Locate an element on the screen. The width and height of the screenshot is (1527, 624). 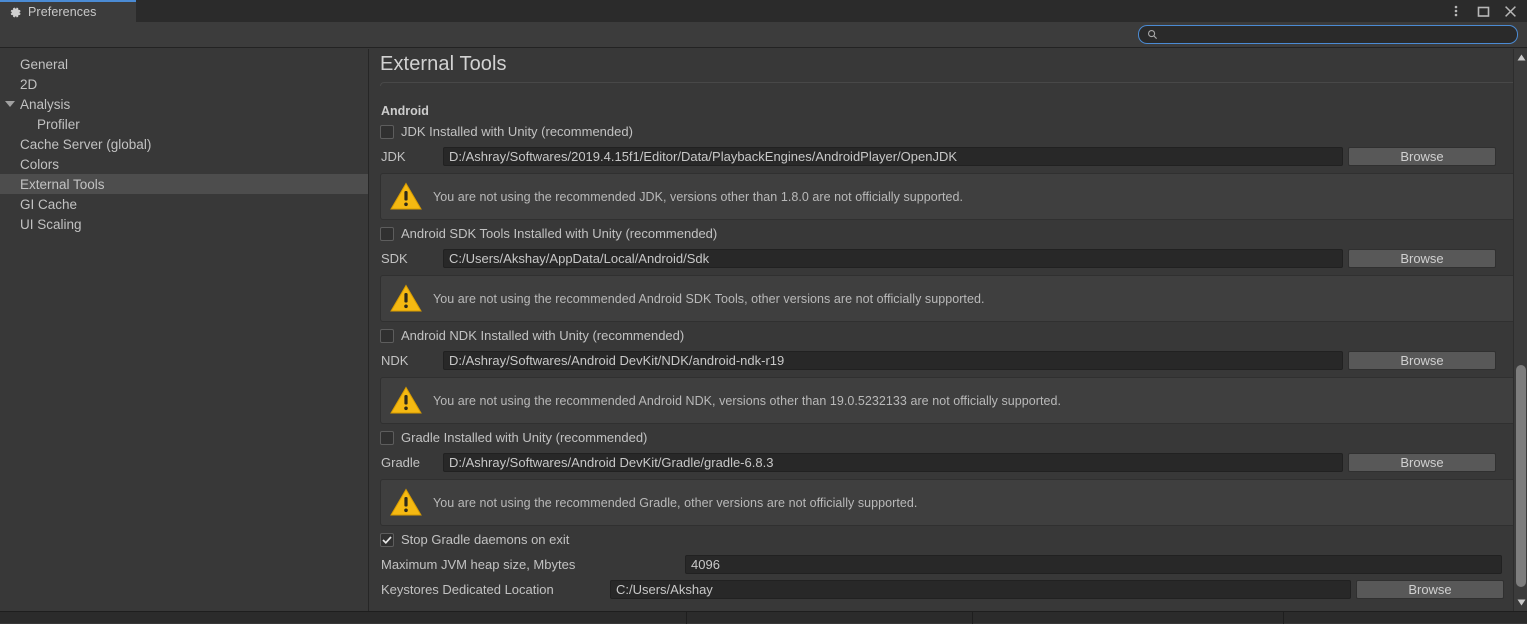
tab-preferences: Preferences is located at coordinates (68, 11).